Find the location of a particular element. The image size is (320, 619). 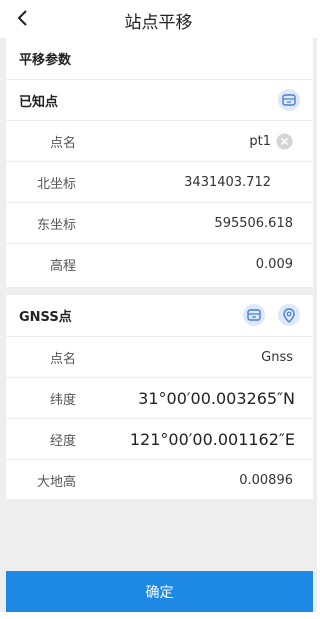

known-point-library-button is located at coordinates (289, 100).